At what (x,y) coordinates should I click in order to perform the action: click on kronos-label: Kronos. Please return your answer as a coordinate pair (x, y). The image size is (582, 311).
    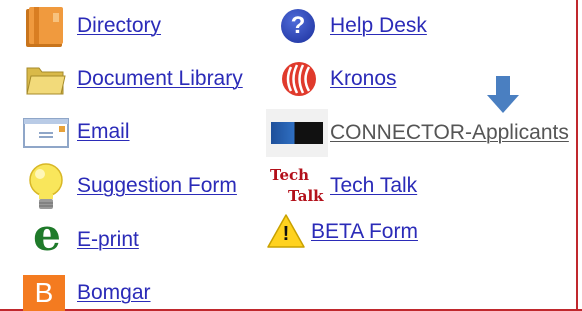
    Looking at the image, I should click on (363, 78).